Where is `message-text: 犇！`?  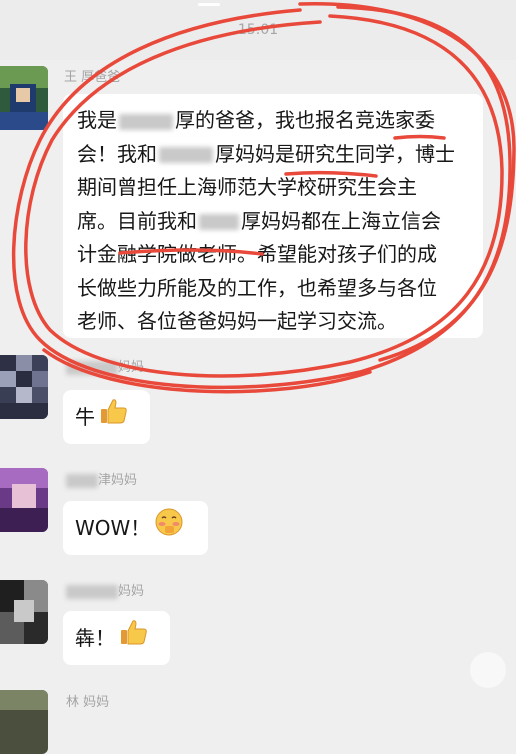 message-text: 犇！ is located at coordinates (95, 638).